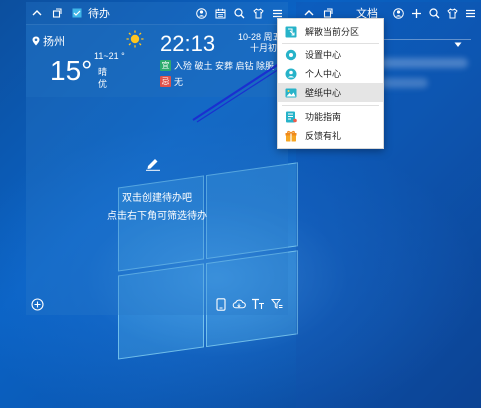 Image resolution: width=481 pixels, height=408 pixels. What do you see at coordinates (99, 14) in the screenshot?
I see `todo-widget-title: 待办` at bounding box center [99, 14].